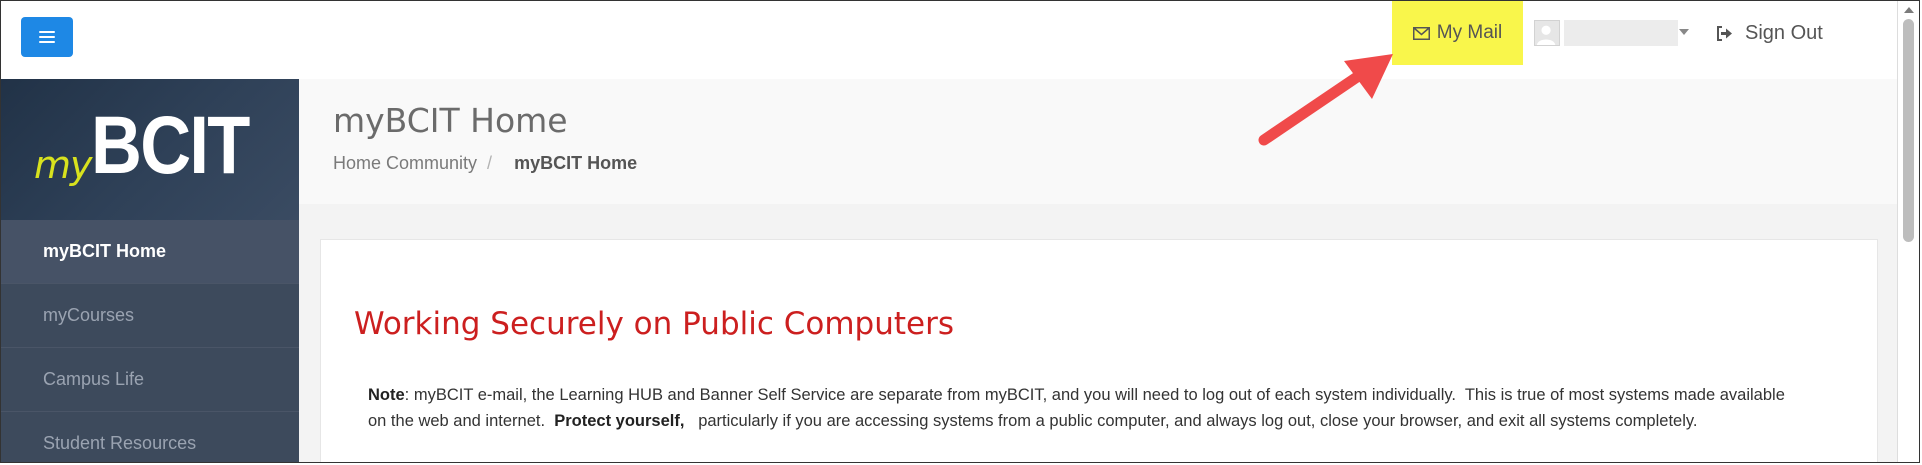 The width and height of the screenshot is (1922, 465). I want to click on envelope-icon, so click(1421, 33).